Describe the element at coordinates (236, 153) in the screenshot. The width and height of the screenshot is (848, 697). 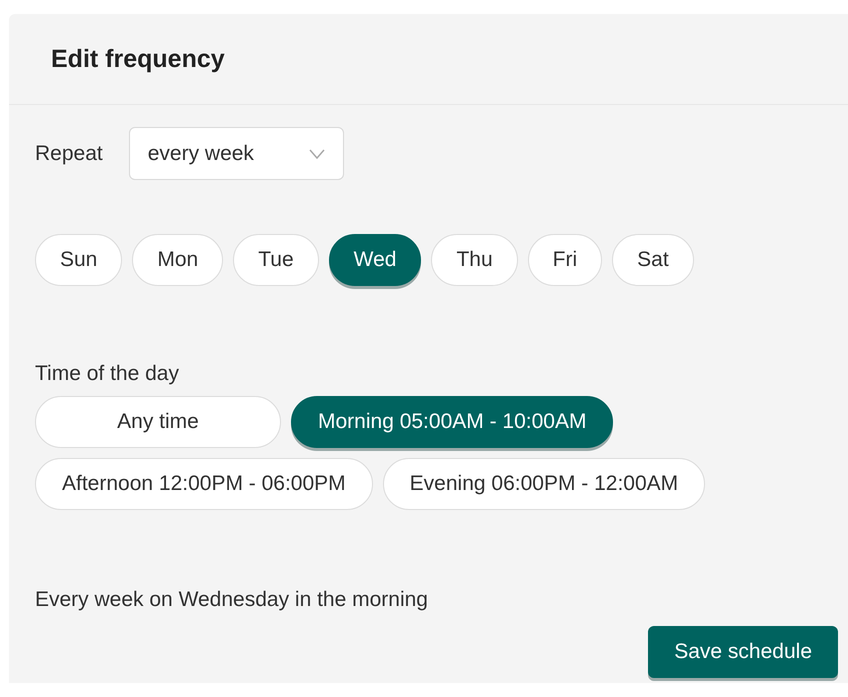
I see `repeat-dropdown: every week` at that location.